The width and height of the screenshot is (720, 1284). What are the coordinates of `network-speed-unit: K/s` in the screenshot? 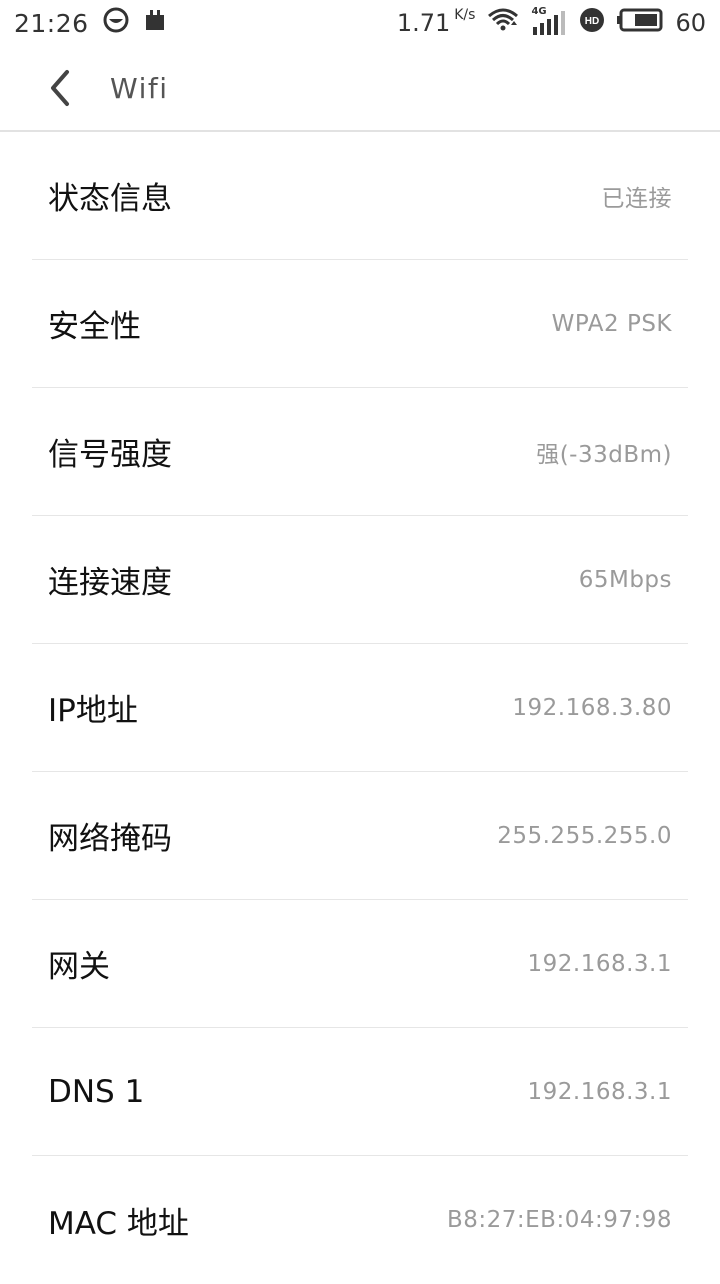 It's located at (465, 15).